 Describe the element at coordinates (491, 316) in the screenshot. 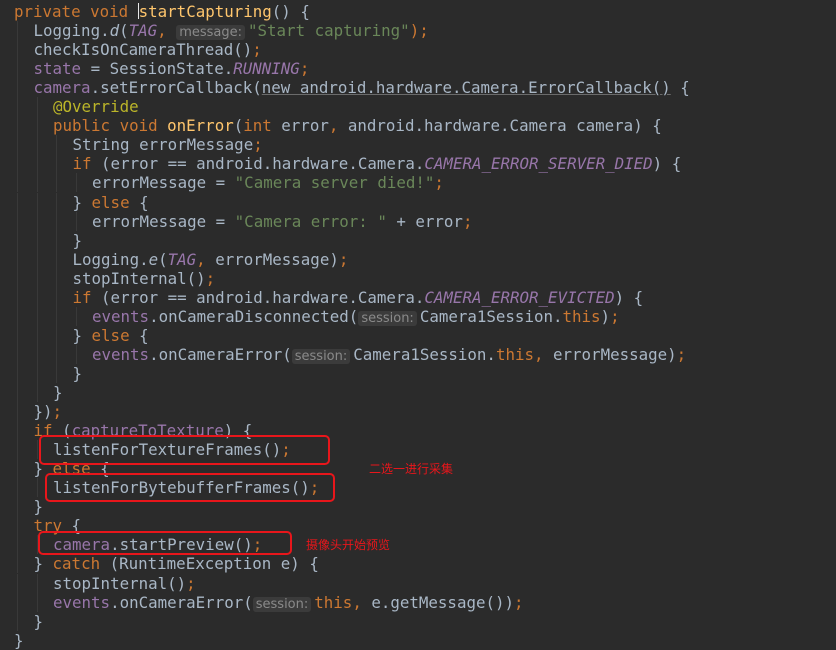

I see `code-token: Camera1Session.` at that location.